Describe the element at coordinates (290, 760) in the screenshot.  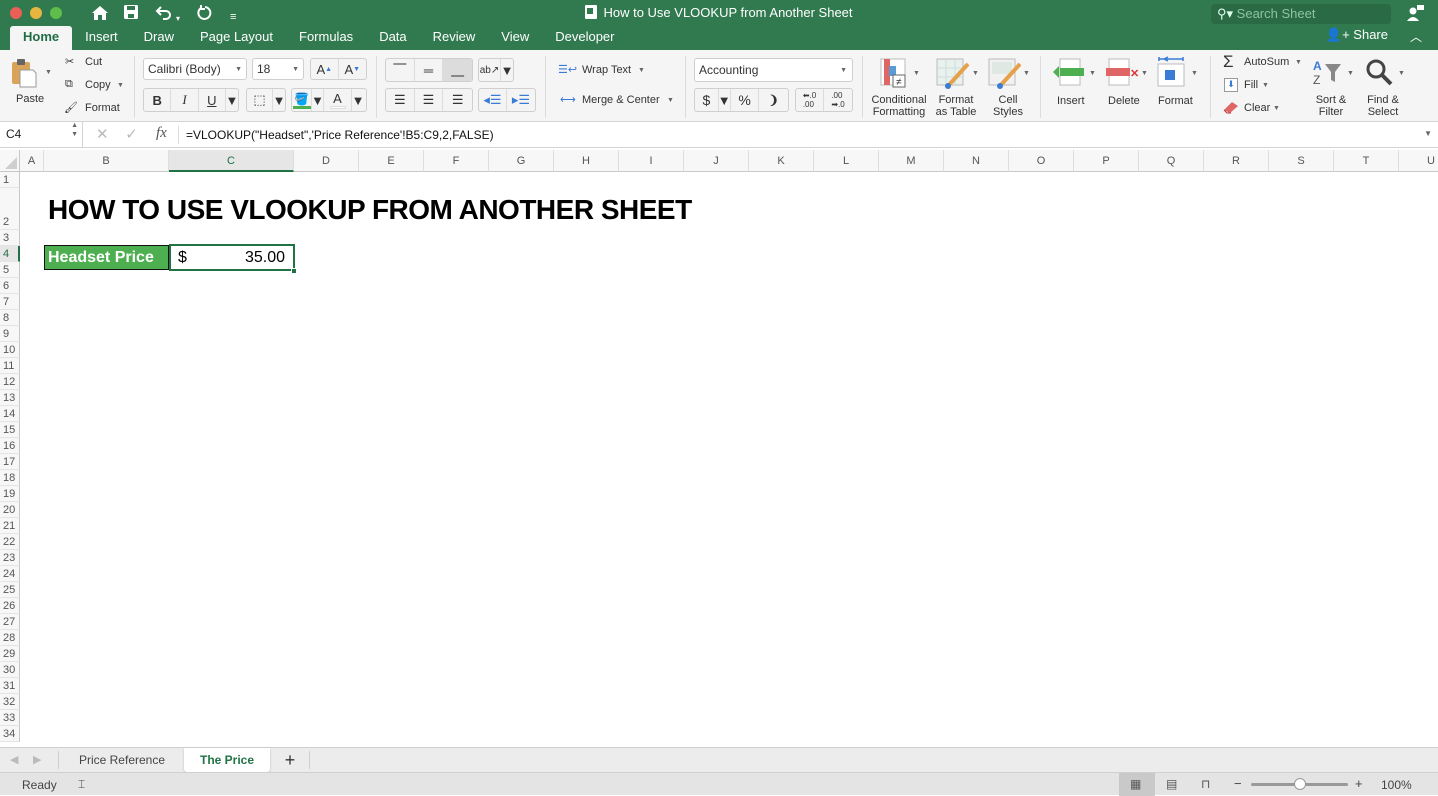
I see `add-sheet-button: +` at that location.